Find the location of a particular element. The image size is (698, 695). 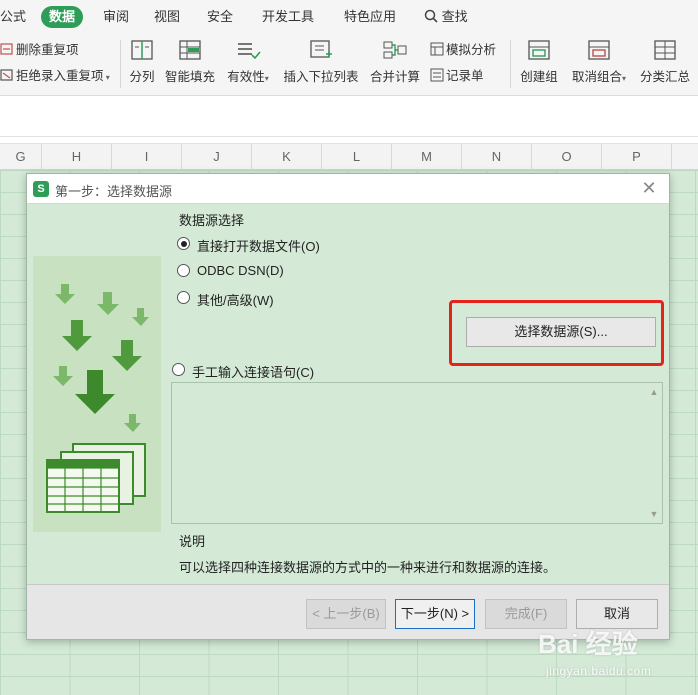

search-tab: 查找 is located at coordinates (446, 17).